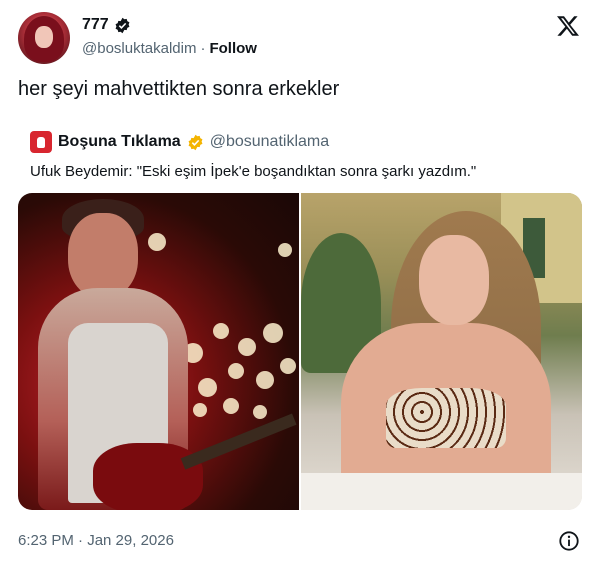 The height and width of the screenshot is (570, 600). Describe the element at coordinates (300, 39) in the screenshot. I see `tweet-header: 777 @bosluktakaldim · Follow` at that location.